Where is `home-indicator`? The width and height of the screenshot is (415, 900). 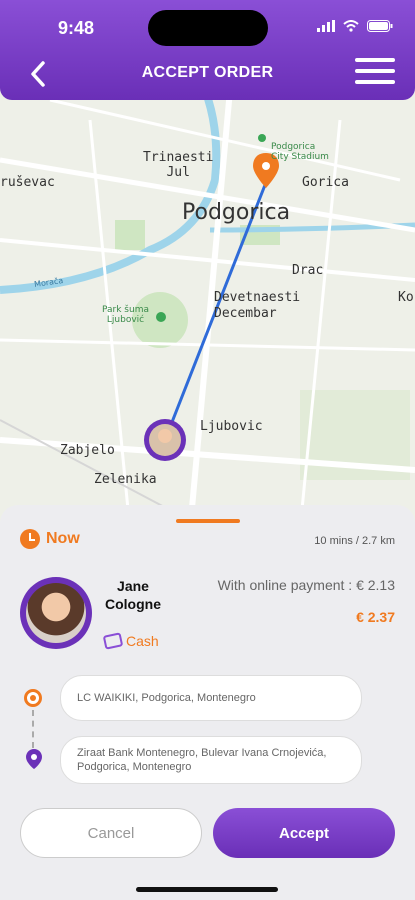 home-indicator is located at coordinates (207, 889).